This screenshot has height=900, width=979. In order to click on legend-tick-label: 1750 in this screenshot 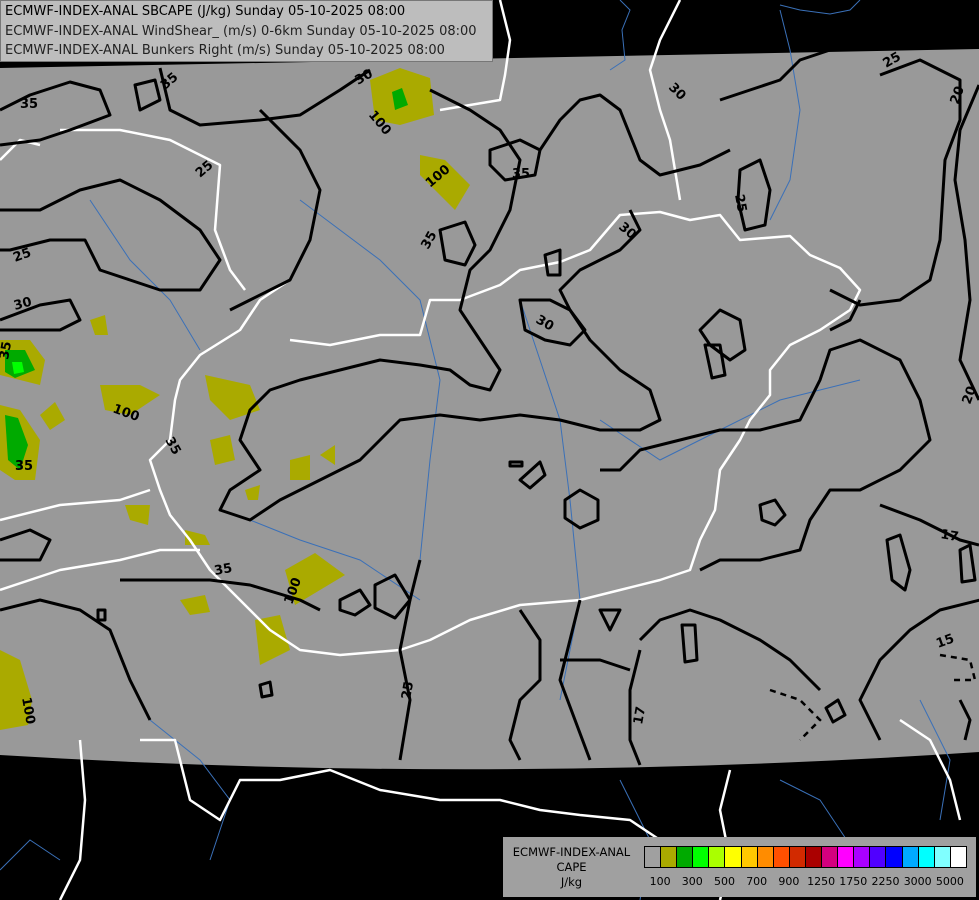, I will do `click(853, 881)`.